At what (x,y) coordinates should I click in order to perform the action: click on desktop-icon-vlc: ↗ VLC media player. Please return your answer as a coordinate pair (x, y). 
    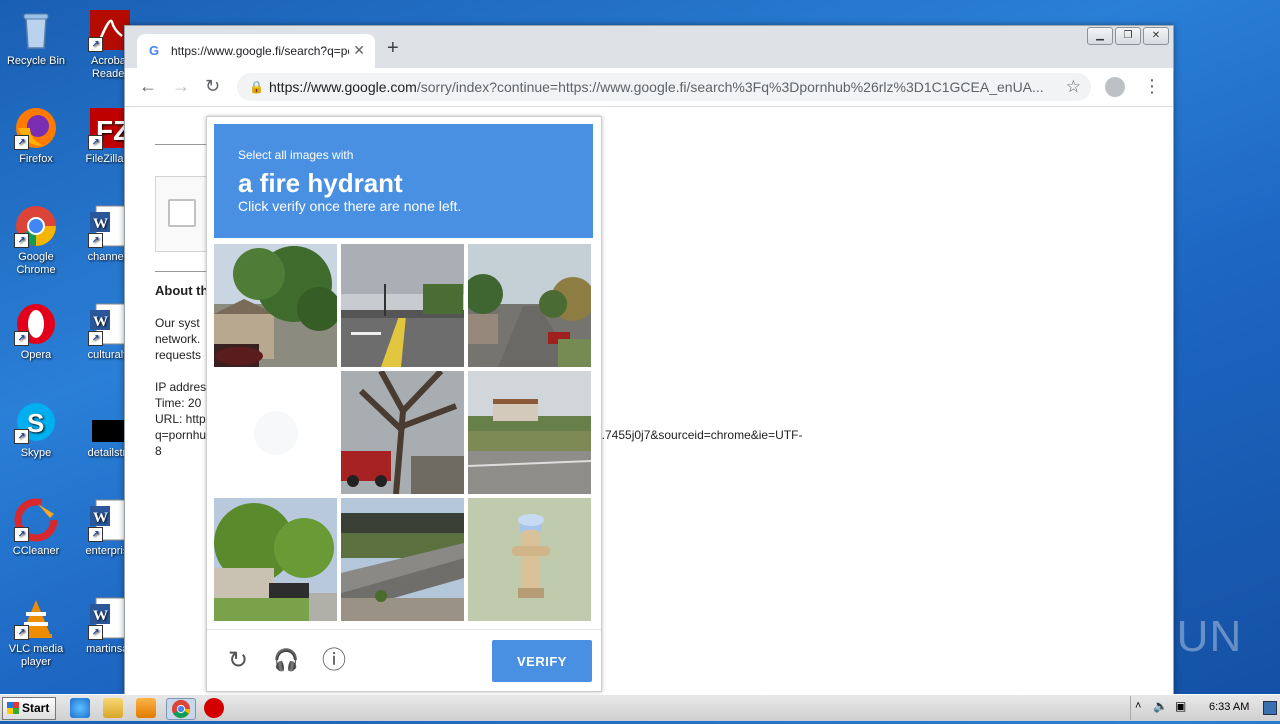
    Looking at the image, I should click on (37, 632).